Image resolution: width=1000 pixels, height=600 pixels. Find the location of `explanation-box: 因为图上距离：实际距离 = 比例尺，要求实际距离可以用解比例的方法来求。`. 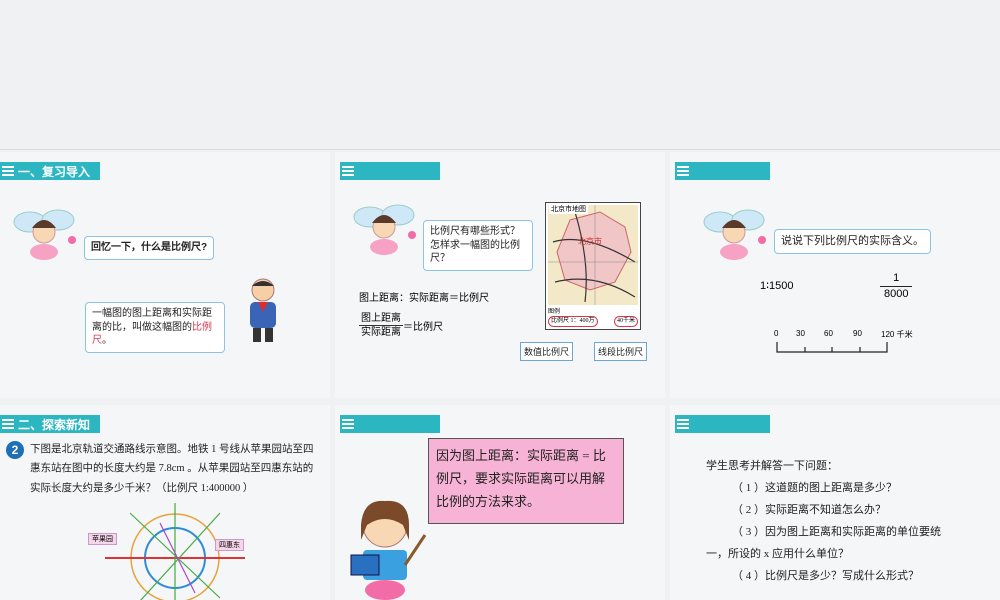

explanation-box: 因为图上距离：实际距离 = 比例尺，要求实际距离可以用解比例的方法来求。 is located at coordinates (526, 481).